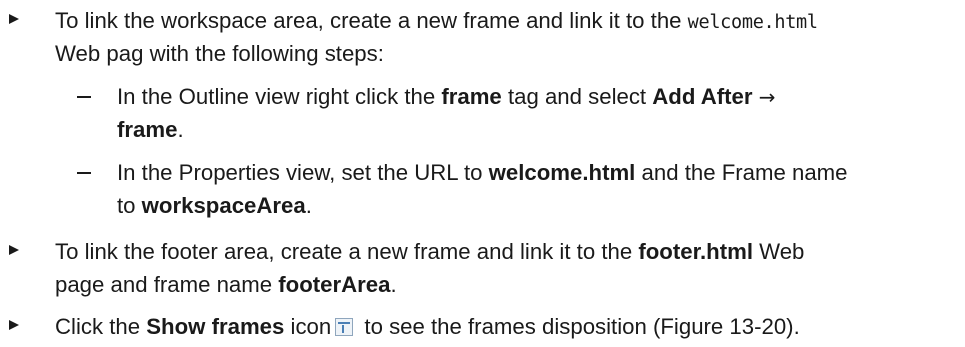 This screenshot has height=347, width=965. Describe the element at coordinates (167, 284) in the screenshot. I see `text-span: page and frame name` at that location.